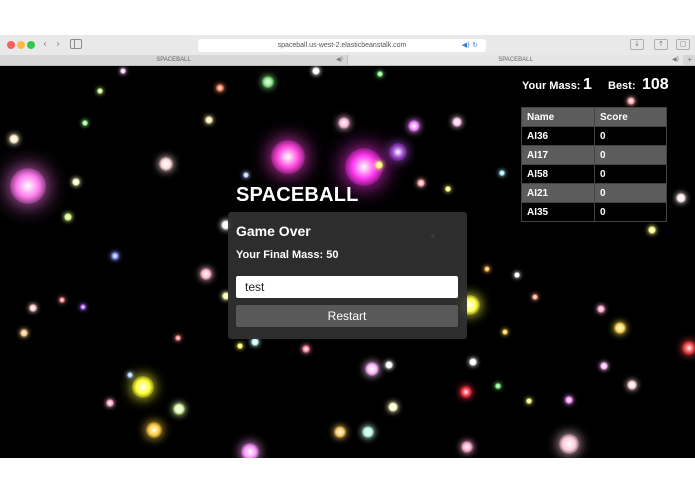 The image size is (695, 494). I want to click on best-value: 108, so click(655, 84).